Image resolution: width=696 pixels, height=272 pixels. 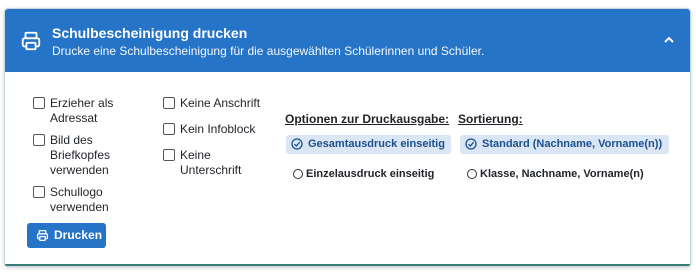 I want to click on panel-title: Schulbescheinigung drucken, so click(x=150, y=33).